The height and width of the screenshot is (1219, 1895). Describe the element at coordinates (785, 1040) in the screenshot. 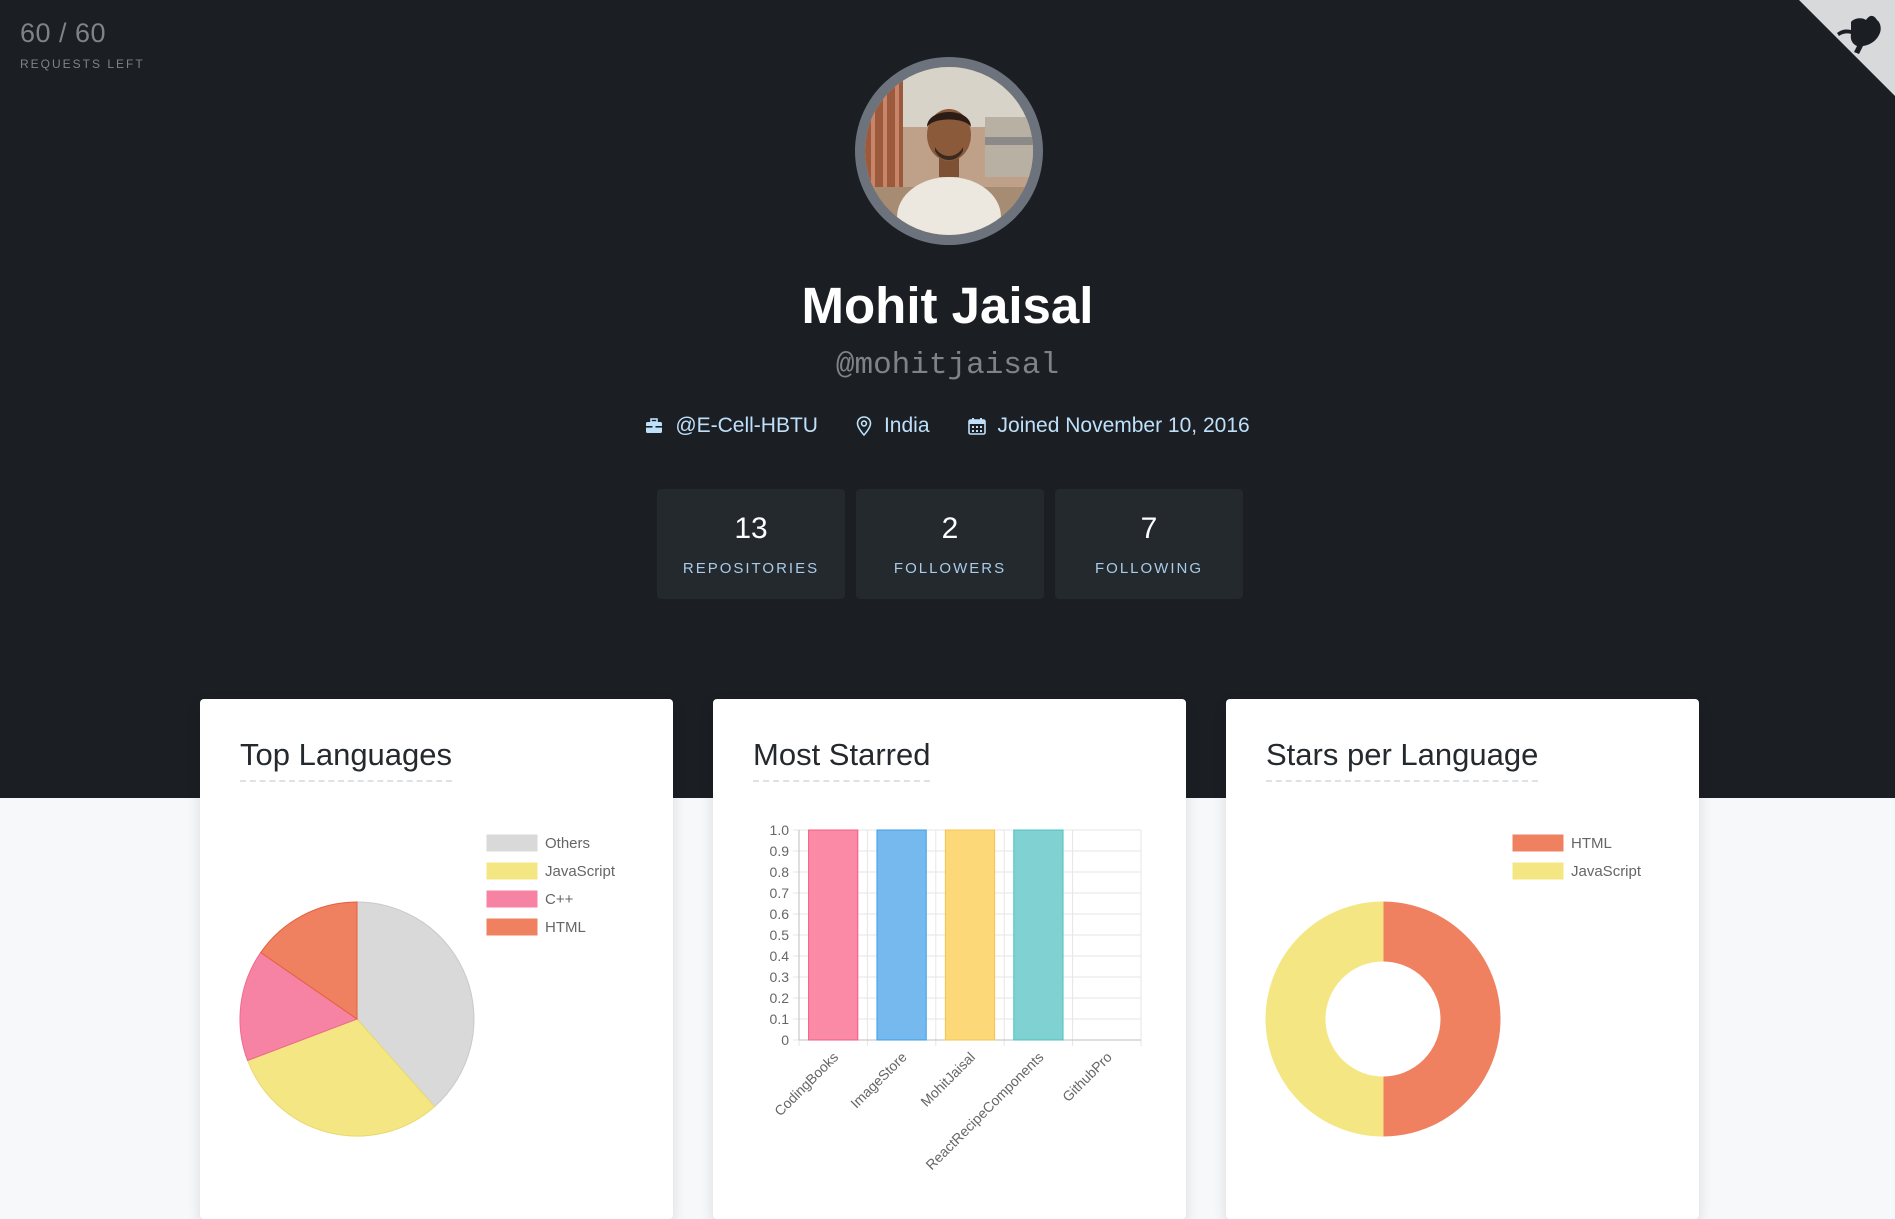

I see `y-tick-label: 0` at that location.